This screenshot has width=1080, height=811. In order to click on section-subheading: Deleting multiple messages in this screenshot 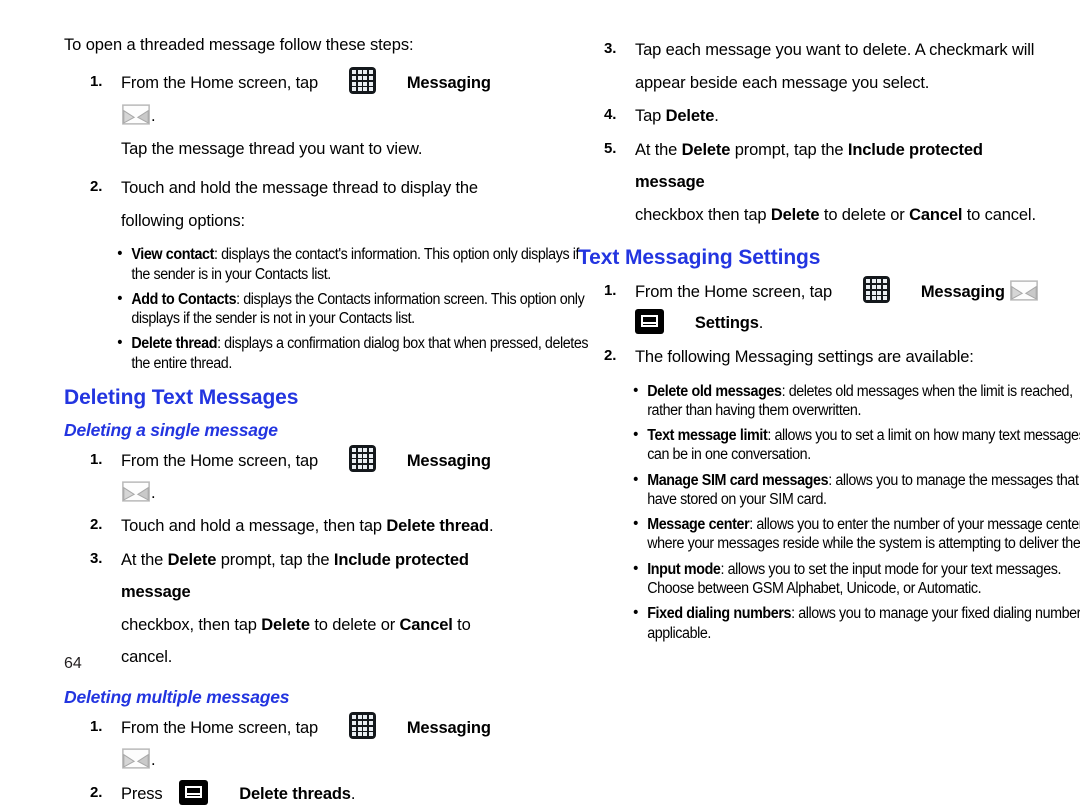, I will do `click(177, 697)`.